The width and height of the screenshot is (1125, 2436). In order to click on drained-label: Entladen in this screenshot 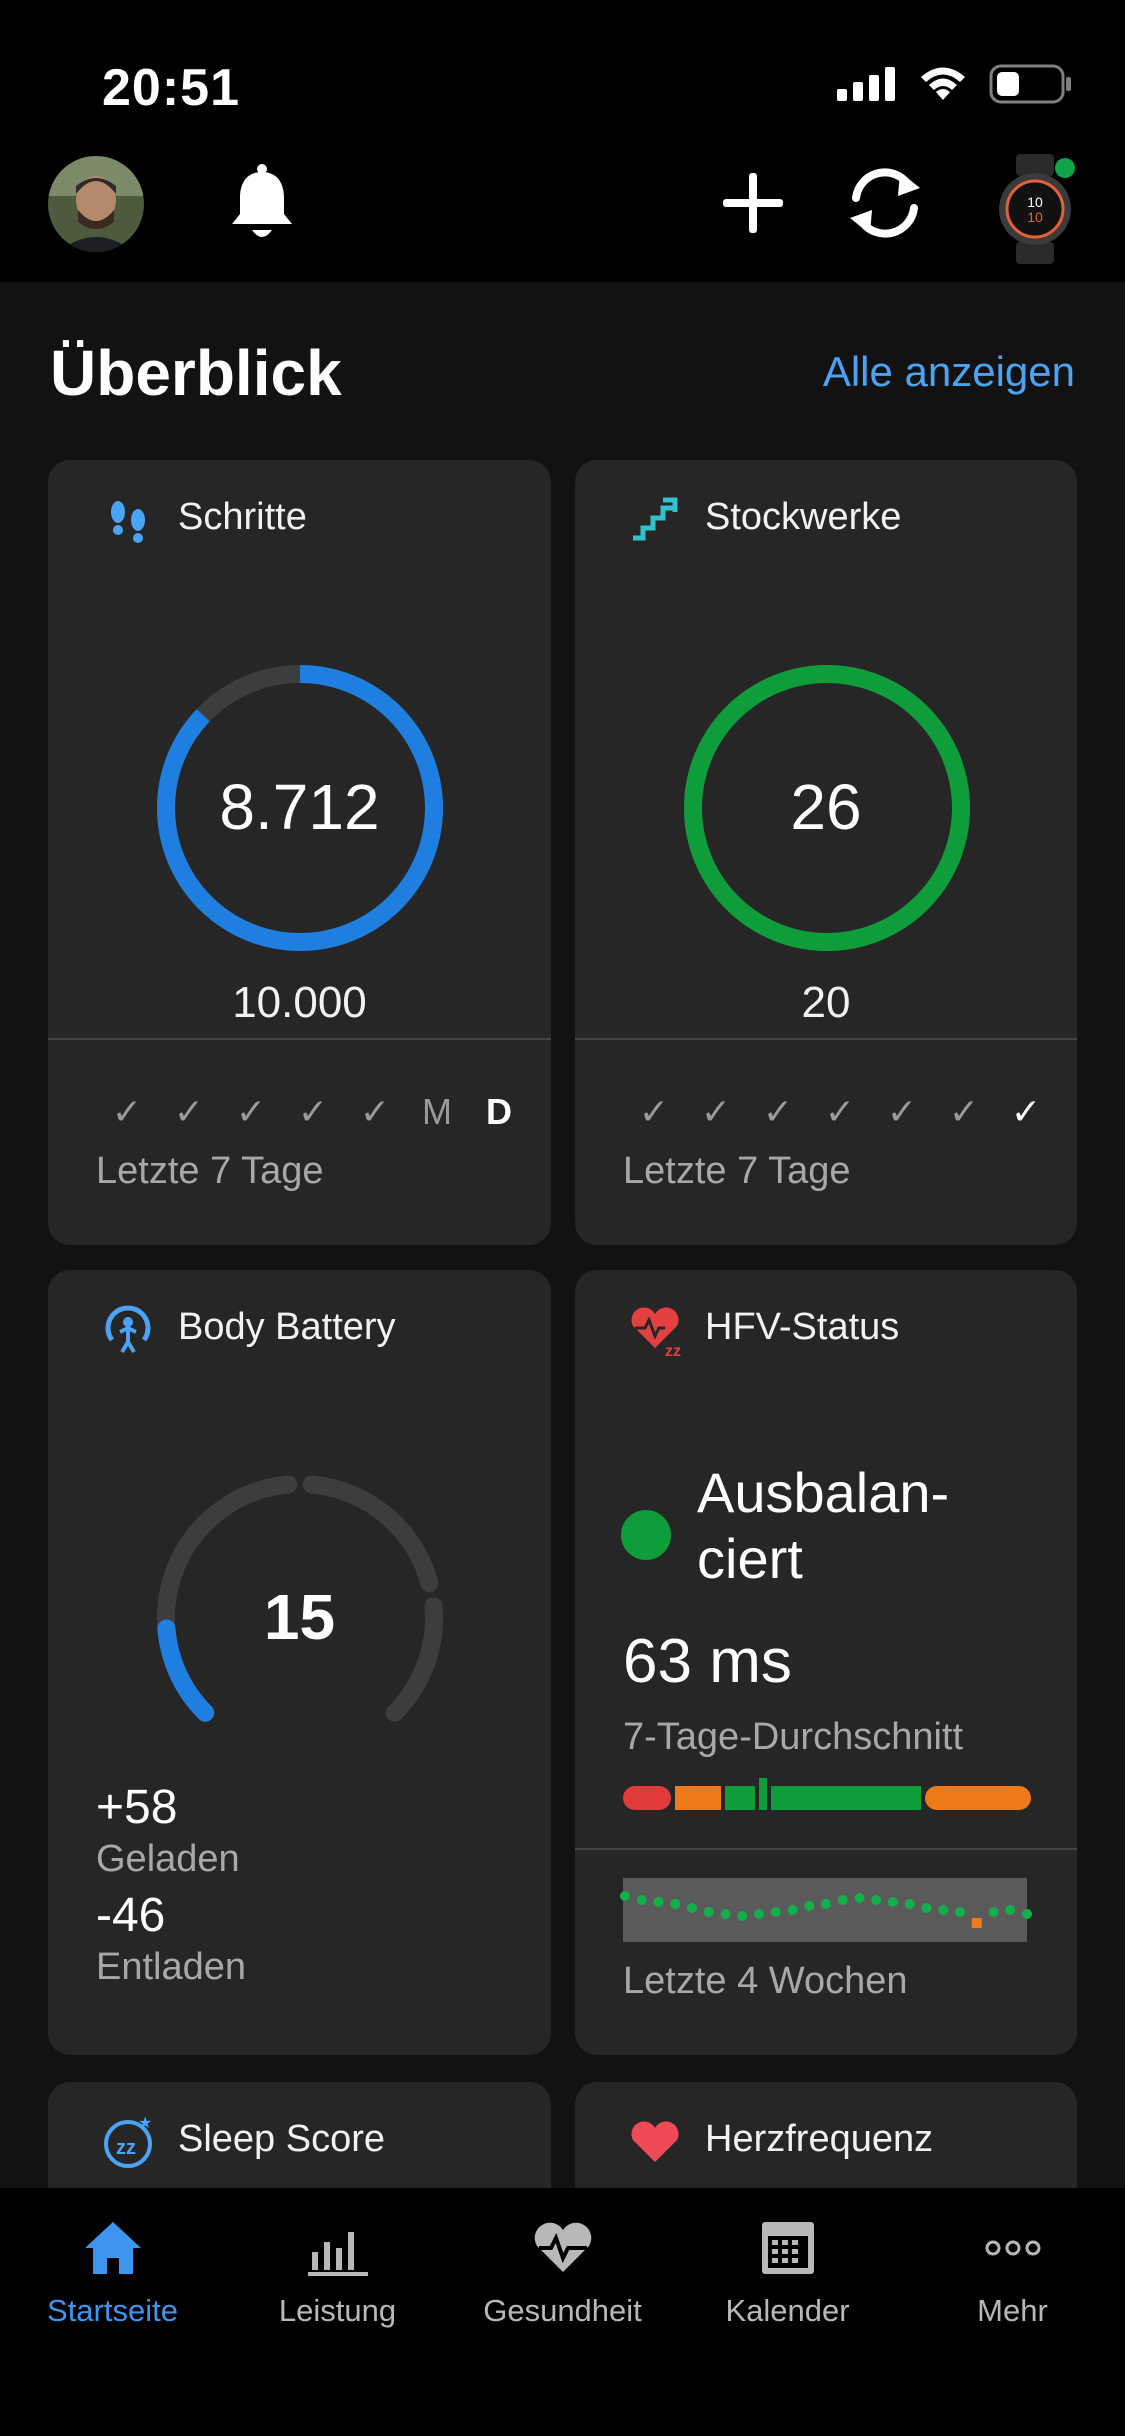, I will do `click(171, 1967)`.